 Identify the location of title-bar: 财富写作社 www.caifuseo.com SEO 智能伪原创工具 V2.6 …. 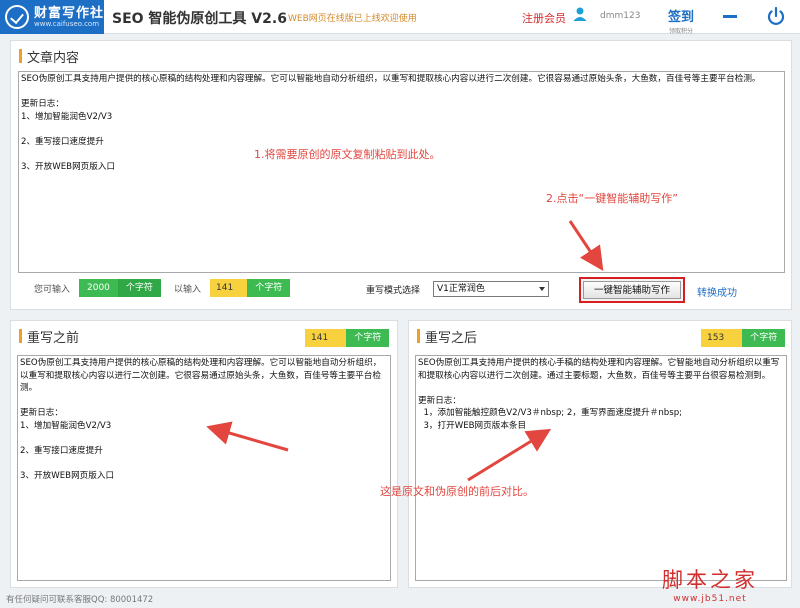
(400, 17).